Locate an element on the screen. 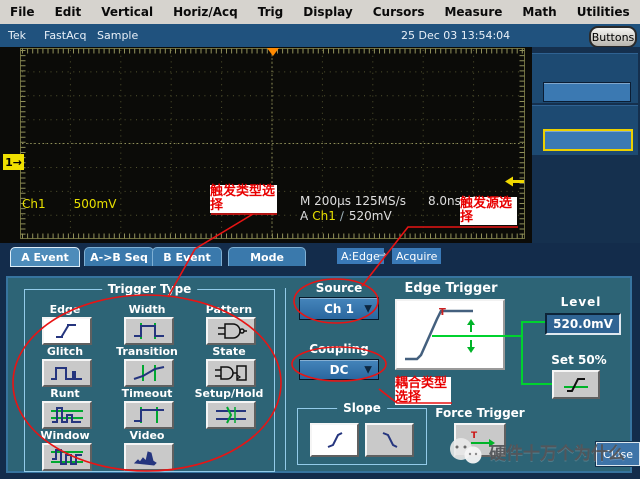  side-panel-bottom is located at coordinates (585, 130).